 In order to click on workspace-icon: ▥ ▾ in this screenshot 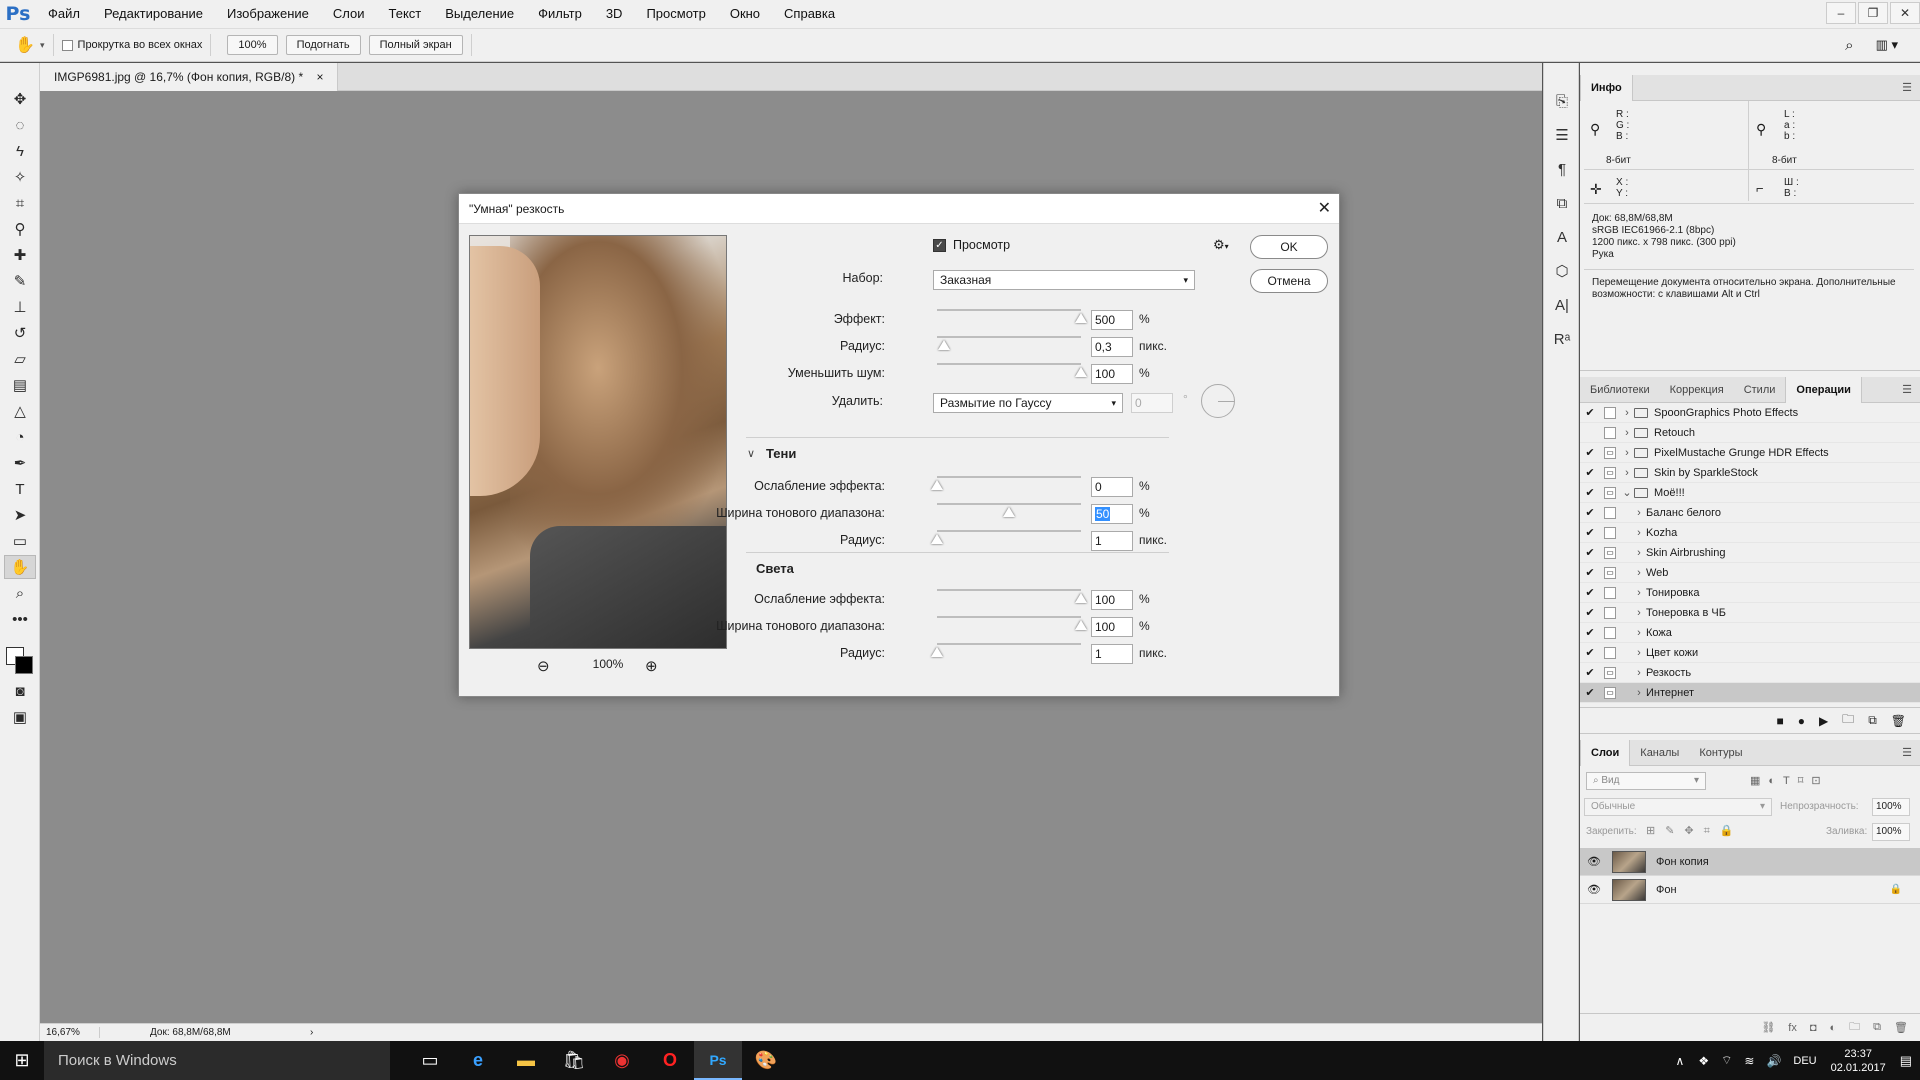, I will do `click(1887, 45)`.